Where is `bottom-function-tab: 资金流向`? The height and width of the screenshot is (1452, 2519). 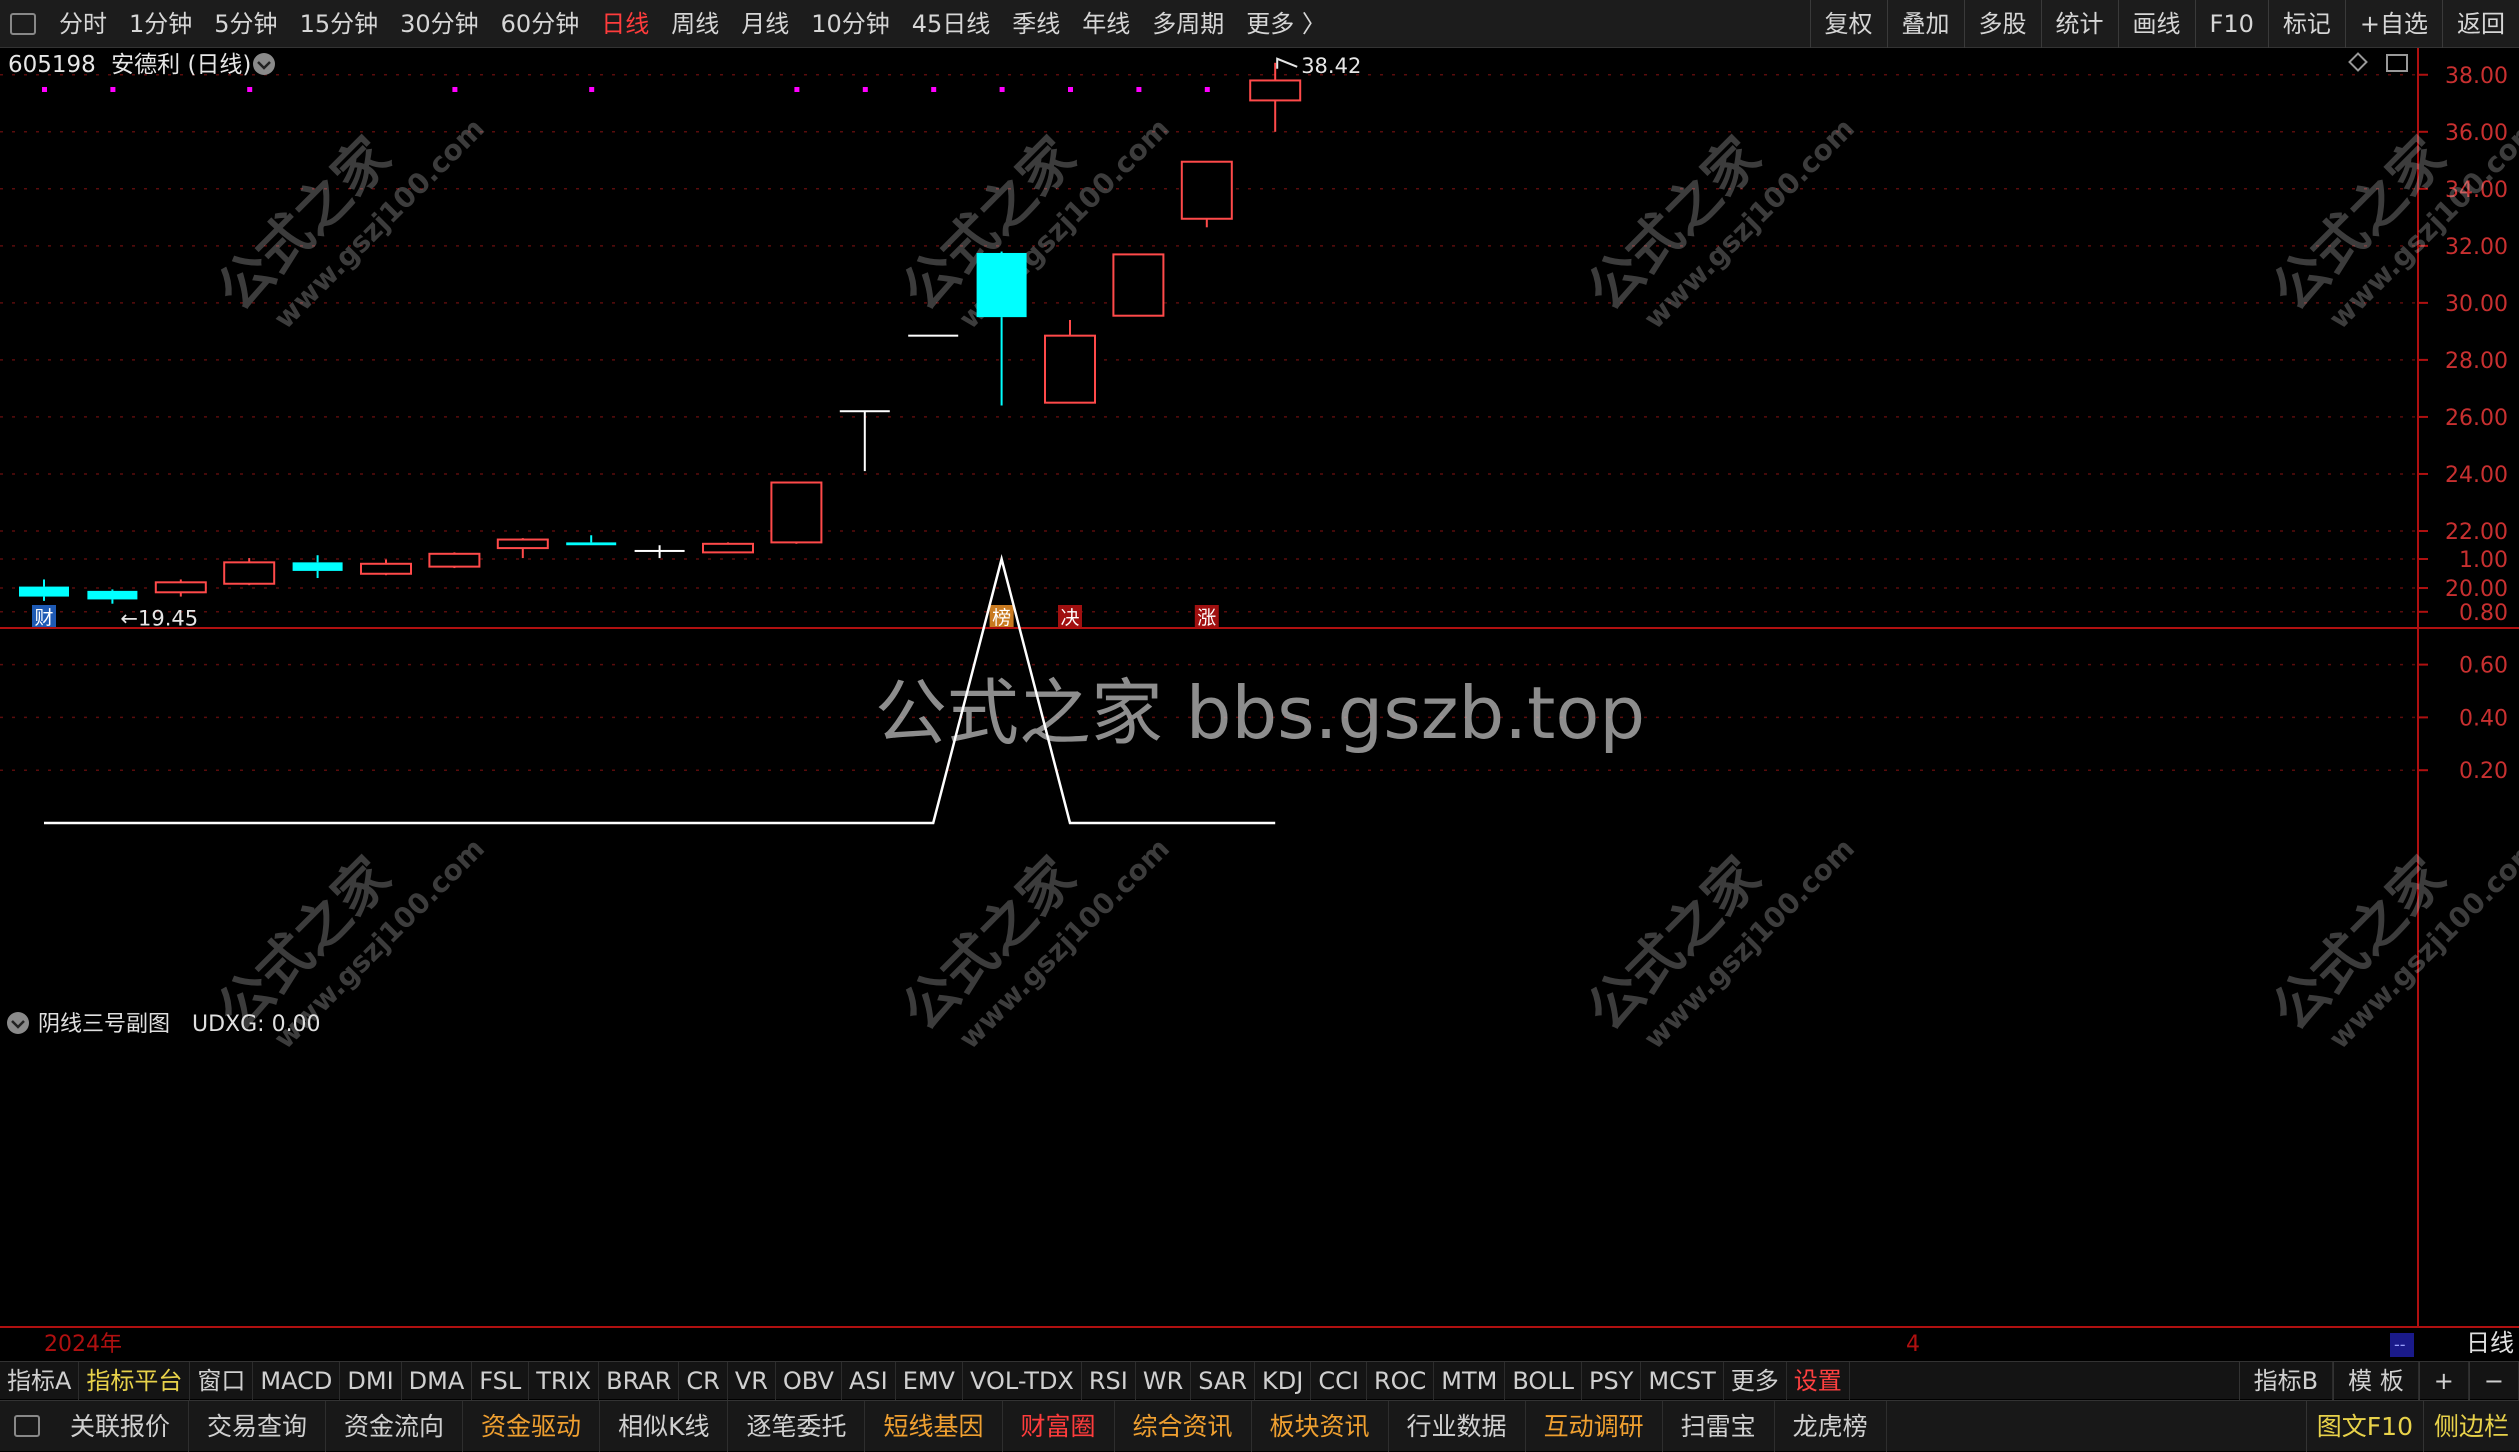 bottom-function-tab: 资金流向 is located at coordinates (394, 1426).